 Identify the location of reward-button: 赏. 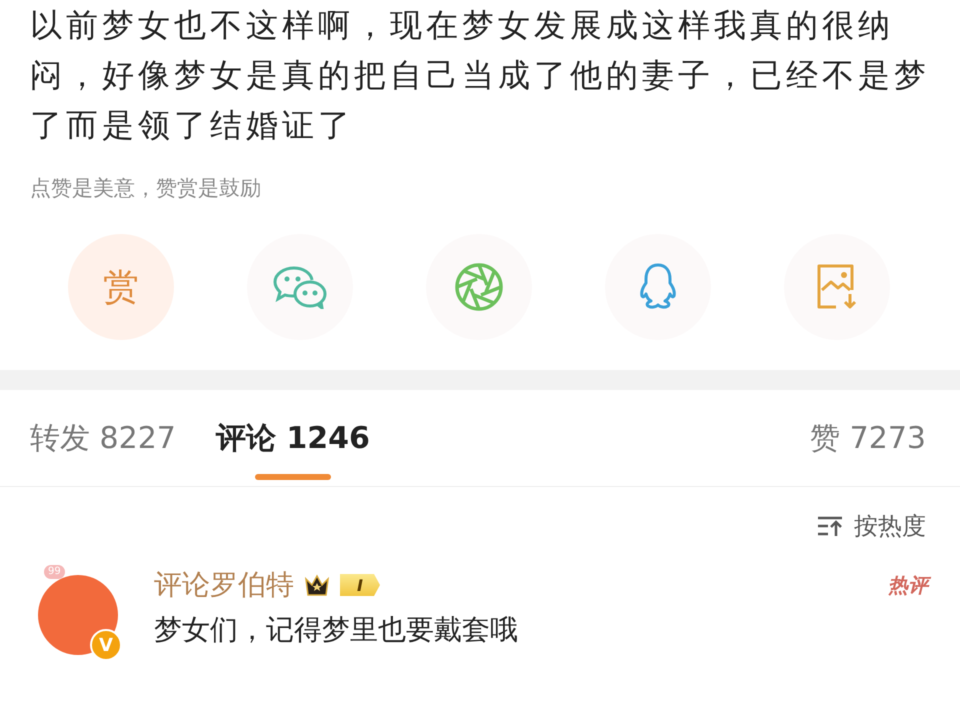
(121, 287).